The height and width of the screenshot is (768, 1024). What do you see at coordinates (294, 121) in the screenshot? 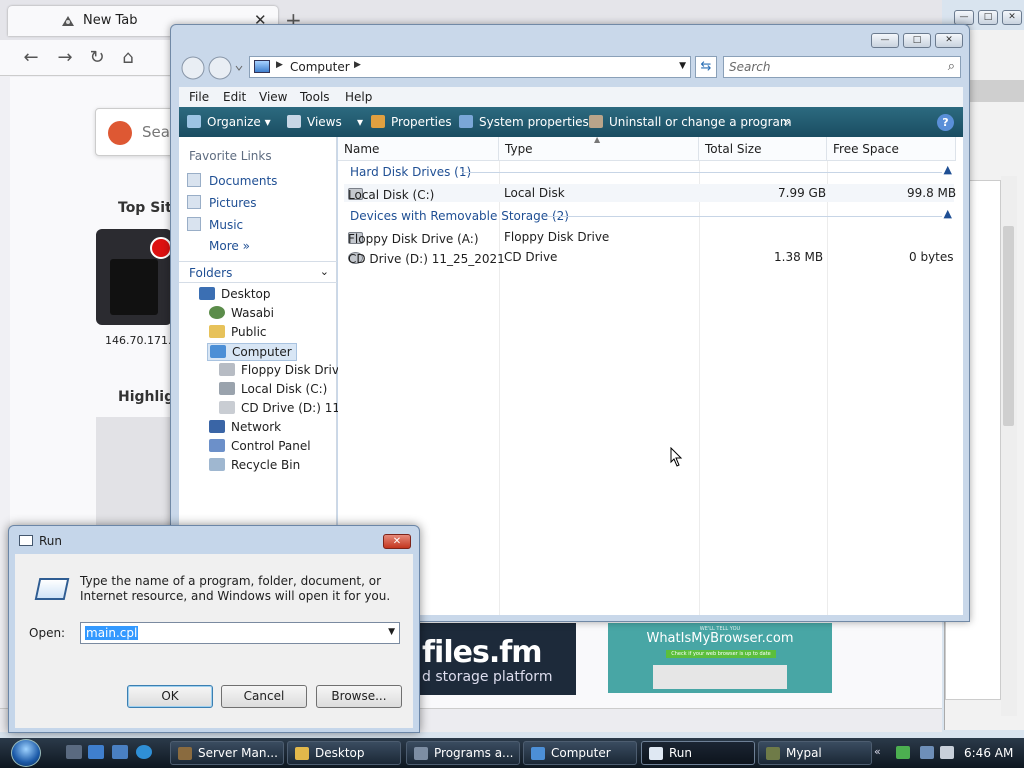
I see `views-icon` at bounding box center [294, 121].